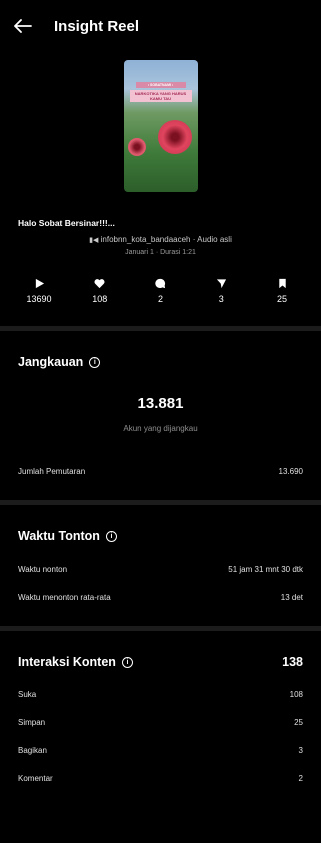  What do you see at coordinates (52, 471) in the screenshot?
I see `row-label: Jumlah Pemutaran` at bounding box center [52, 471].